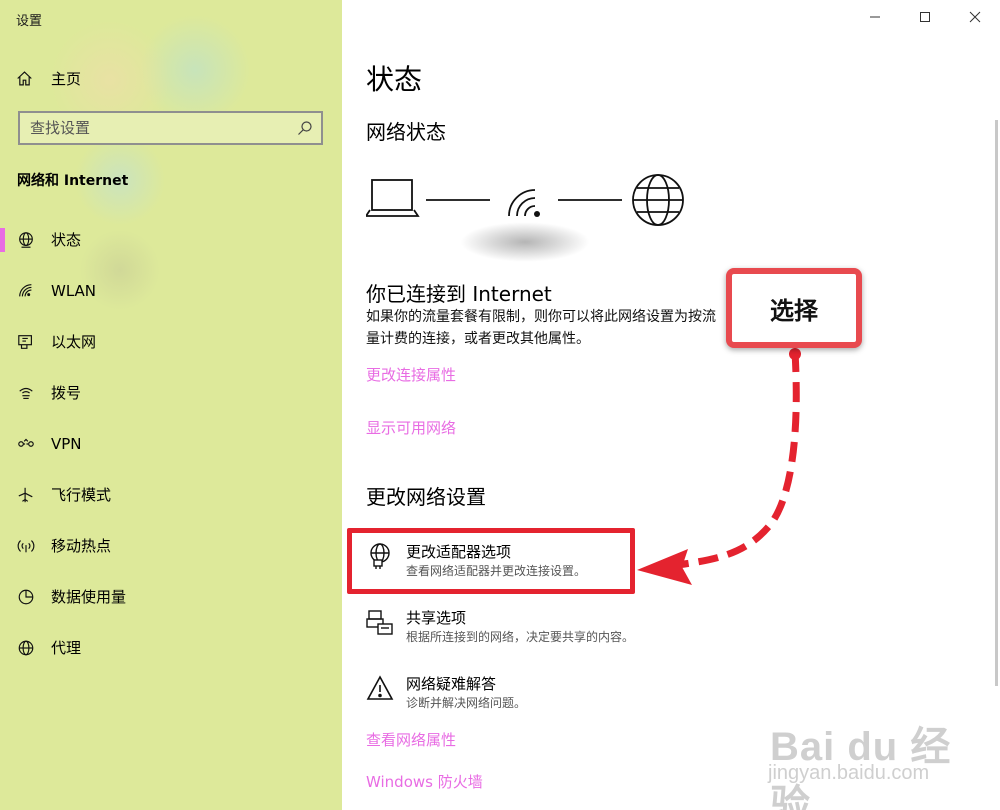 The image size is (1000, 810). I want to click on network-name-blurred, so click(525, 242).